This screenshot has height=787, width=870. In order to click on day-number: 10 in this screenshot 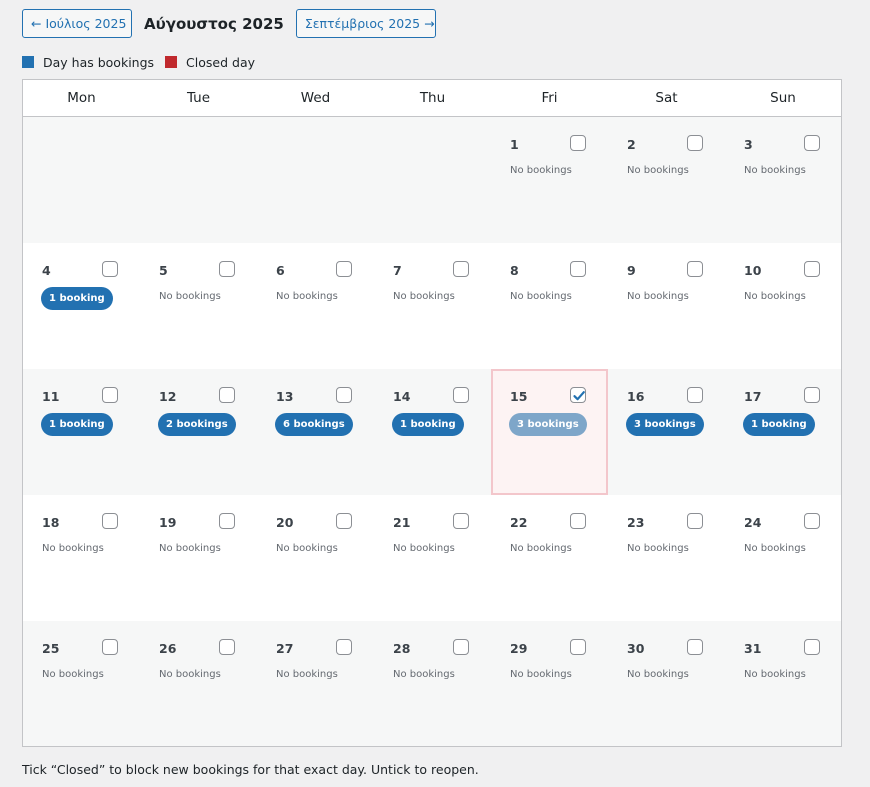, I will do `click(753, 270)`.